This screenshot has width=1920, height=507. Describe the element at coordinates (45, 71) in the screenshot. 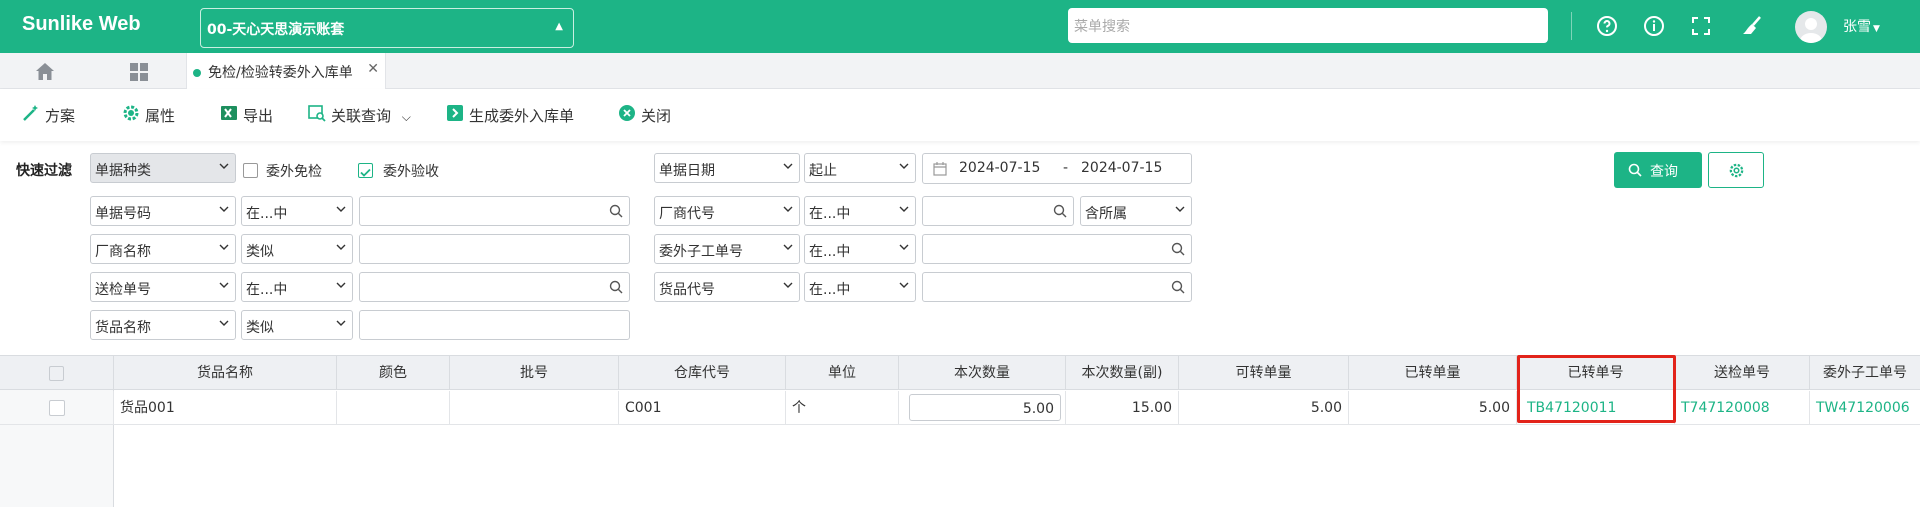

I see `tab-home` at that location.